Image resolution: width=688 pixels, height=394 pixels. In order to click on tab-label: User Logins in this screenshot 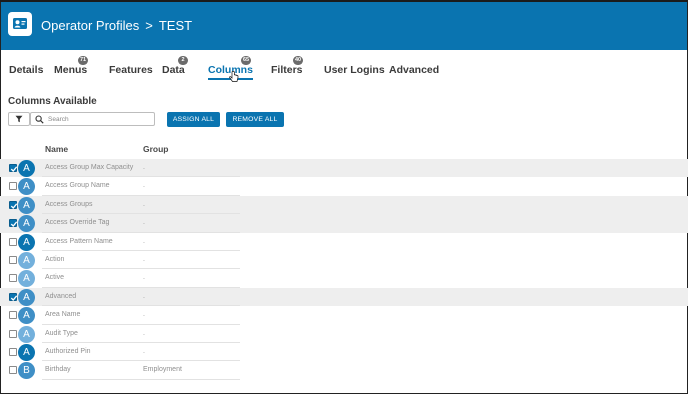, I will do `click(354, 70)`.